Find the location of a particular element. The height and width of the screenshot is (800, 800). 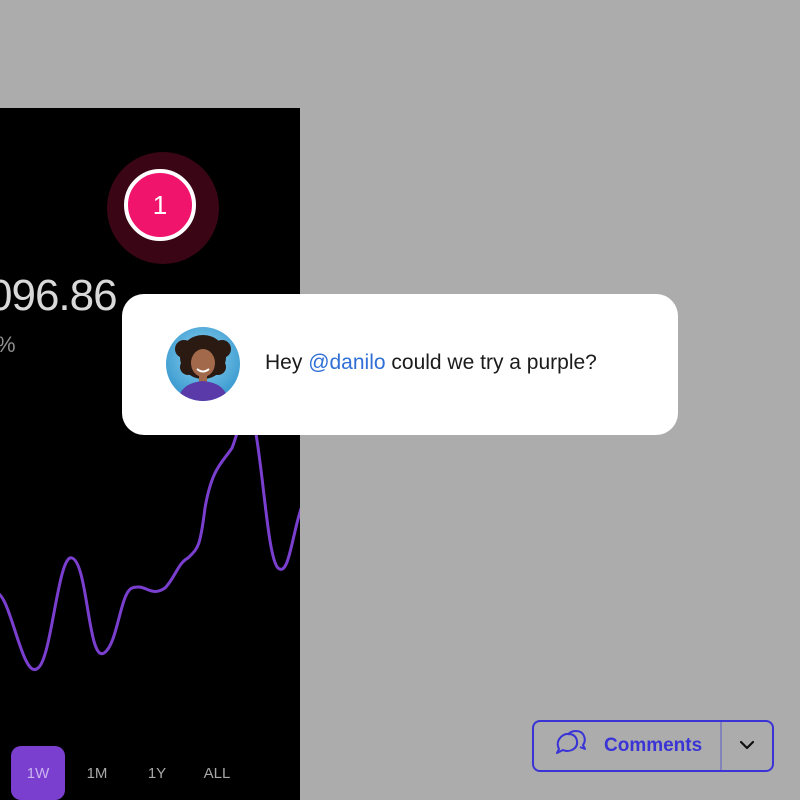

comment-message: Hey @danilo could we try a purple? is located at coordinates (431, 363).